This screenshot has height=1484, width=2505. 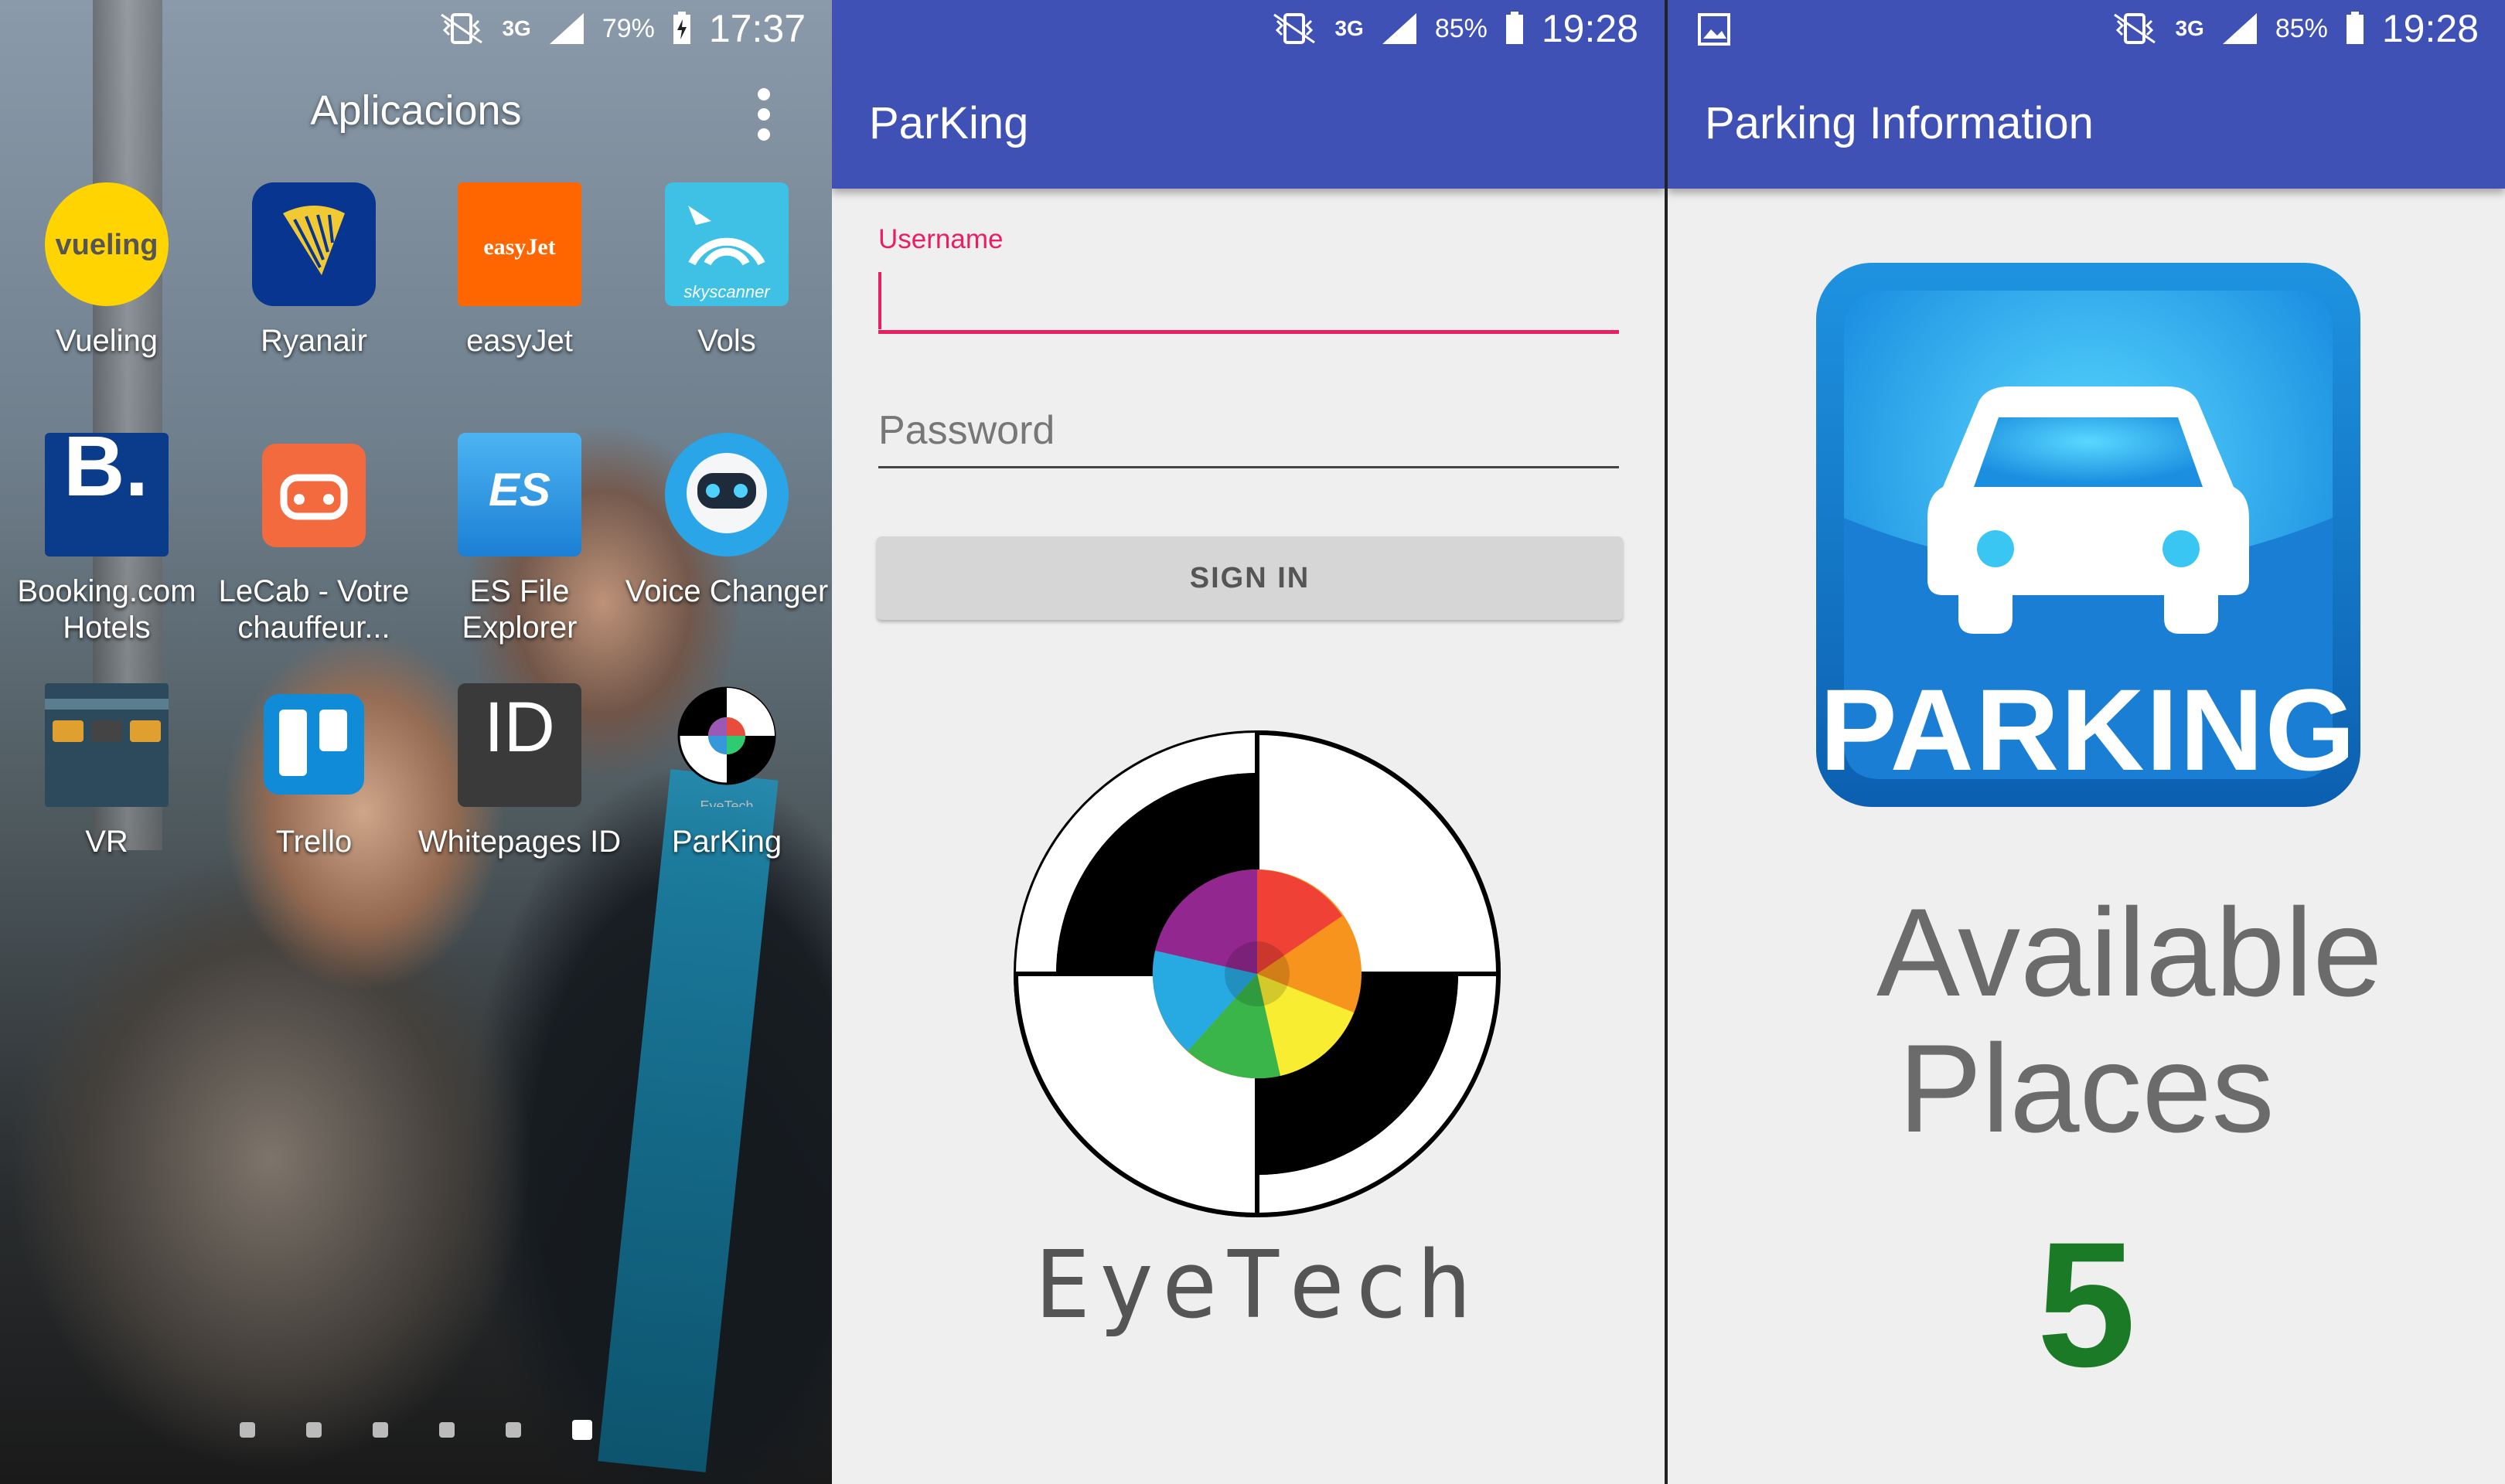 What do you see at coordinates (727, 745) in the screenshot?
I see `eyetech-logo-icon: EyeTech` at bounding box center [727, 745].